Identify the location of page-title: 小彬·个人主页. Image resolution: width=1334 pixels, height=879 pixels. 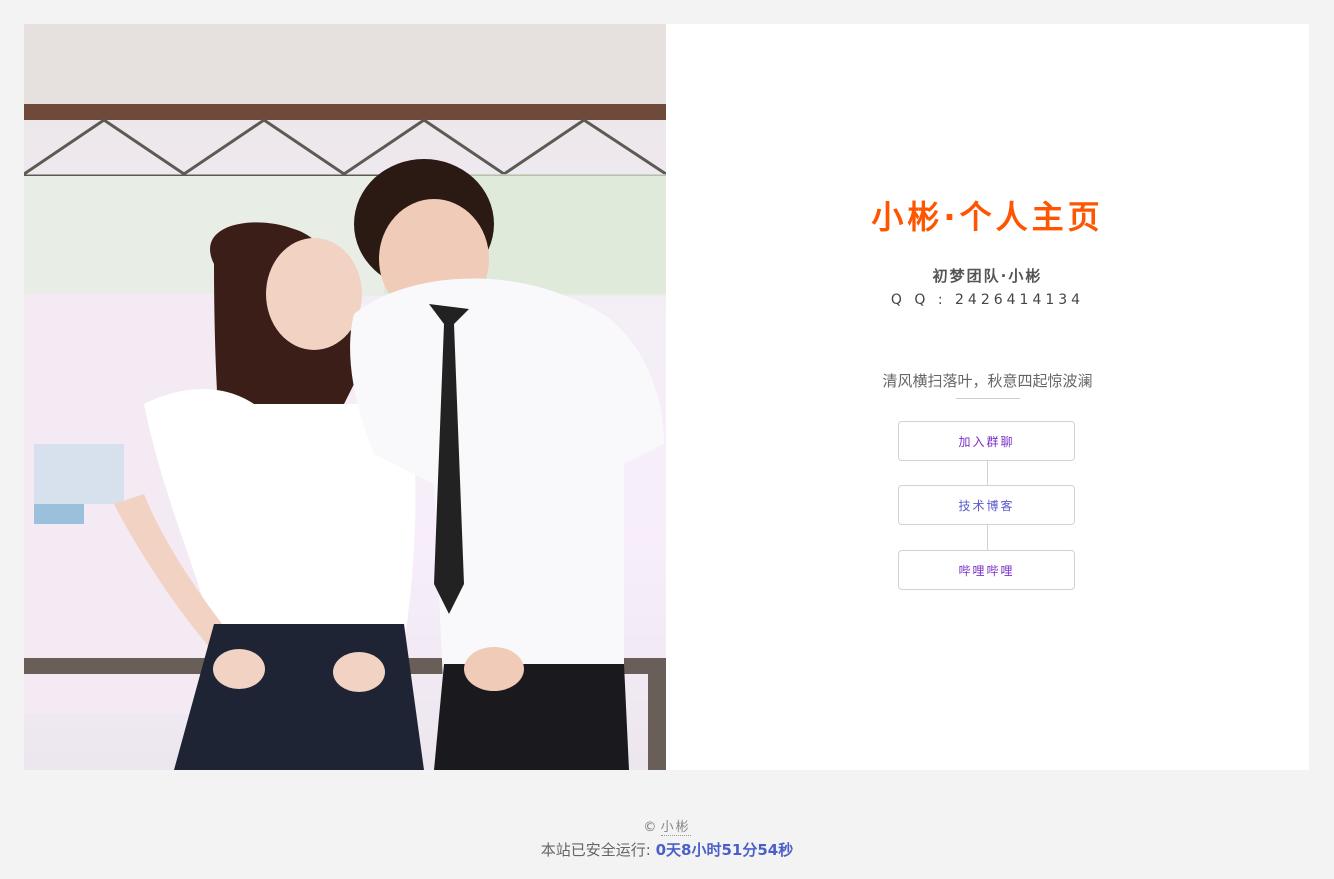
(987, 217).